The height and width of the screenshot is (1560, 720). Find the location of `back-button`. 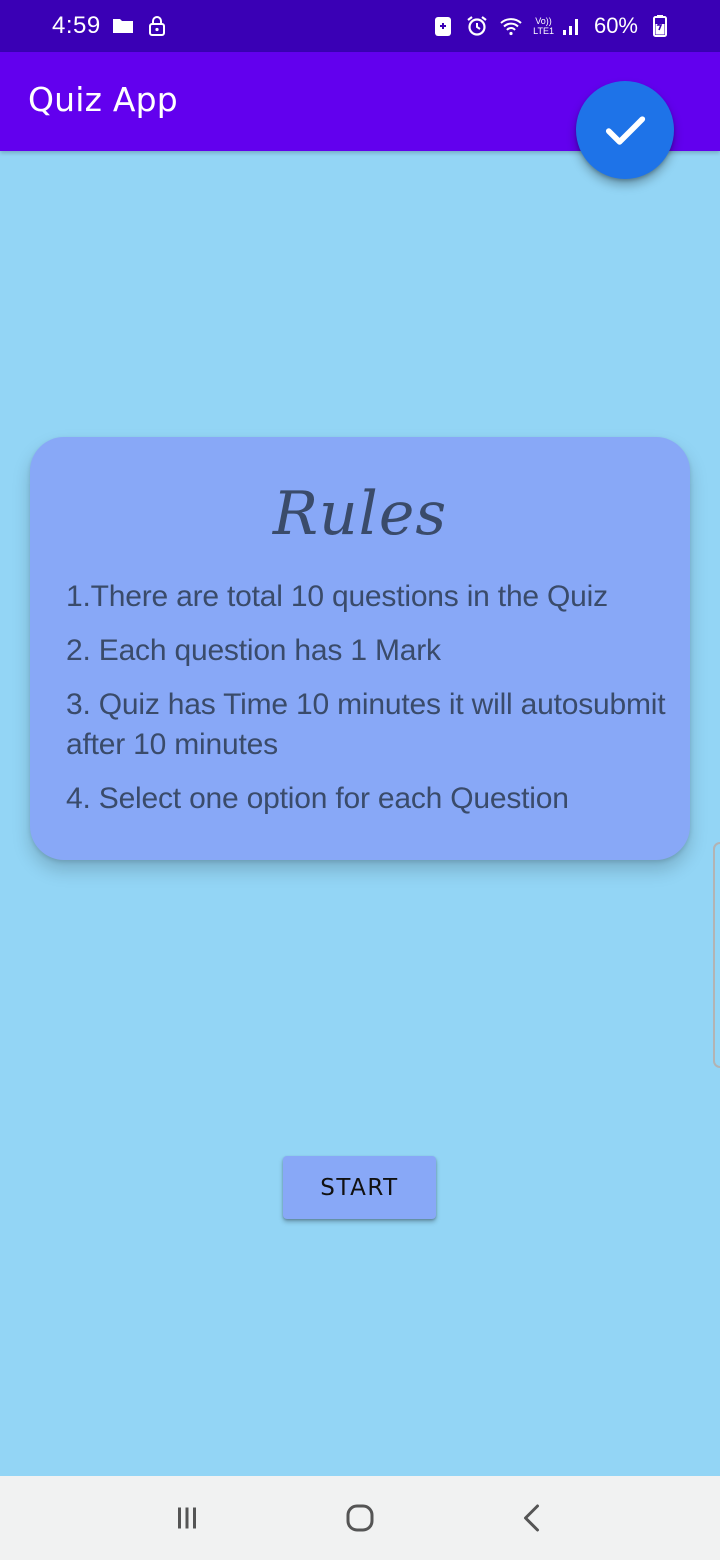

back-button is located at coordinates (533, 1518).